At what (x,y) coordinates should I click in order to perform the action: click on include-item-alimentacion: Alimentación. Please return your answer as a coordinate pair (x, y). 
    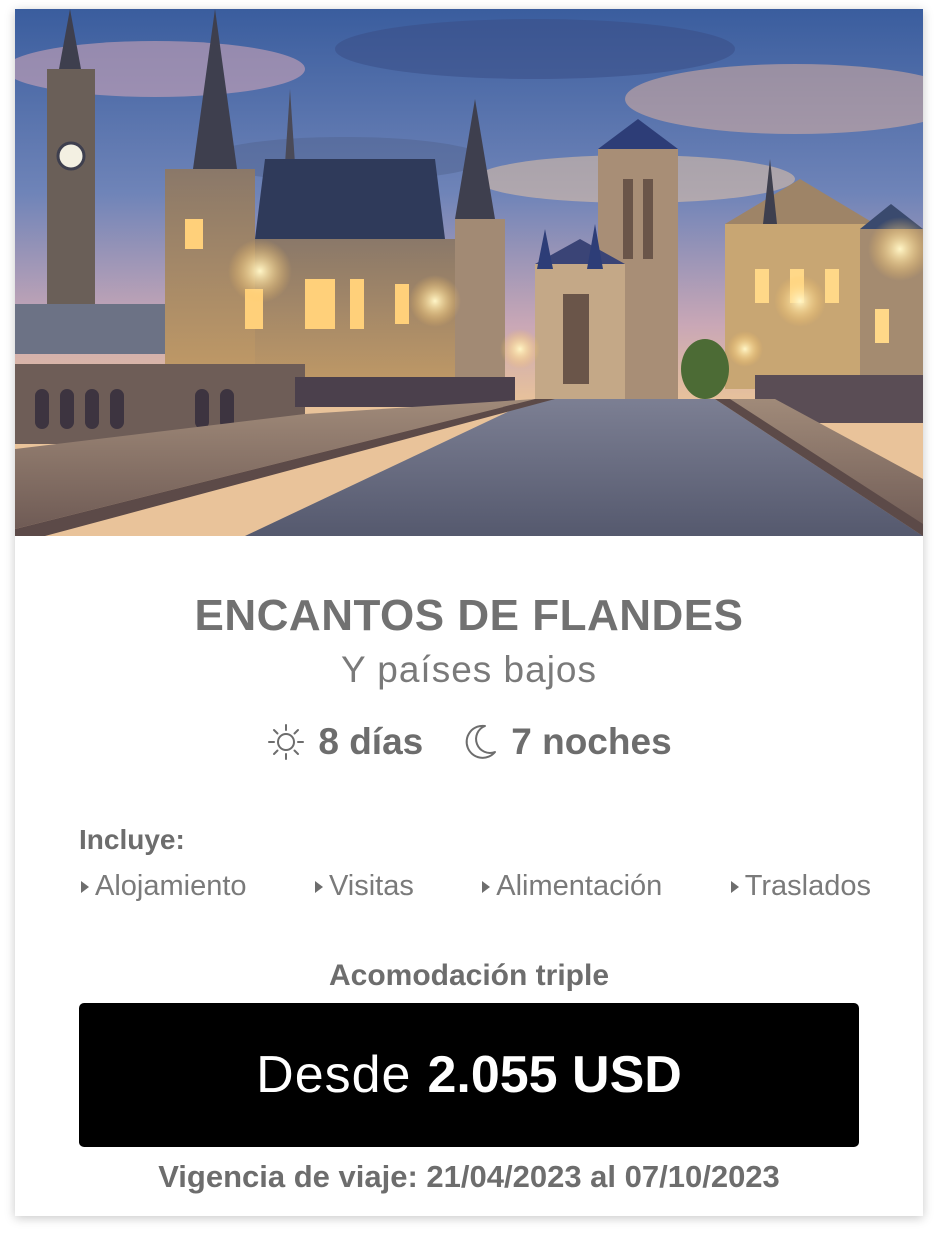
    Looking at the image, I should click on (572, 886).